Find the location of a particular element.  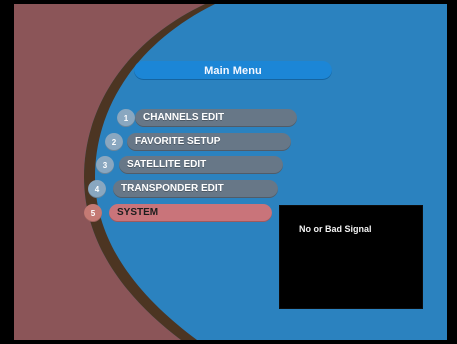

main-menu-title-bar: Main Menu is located at coordinates (233, 70).